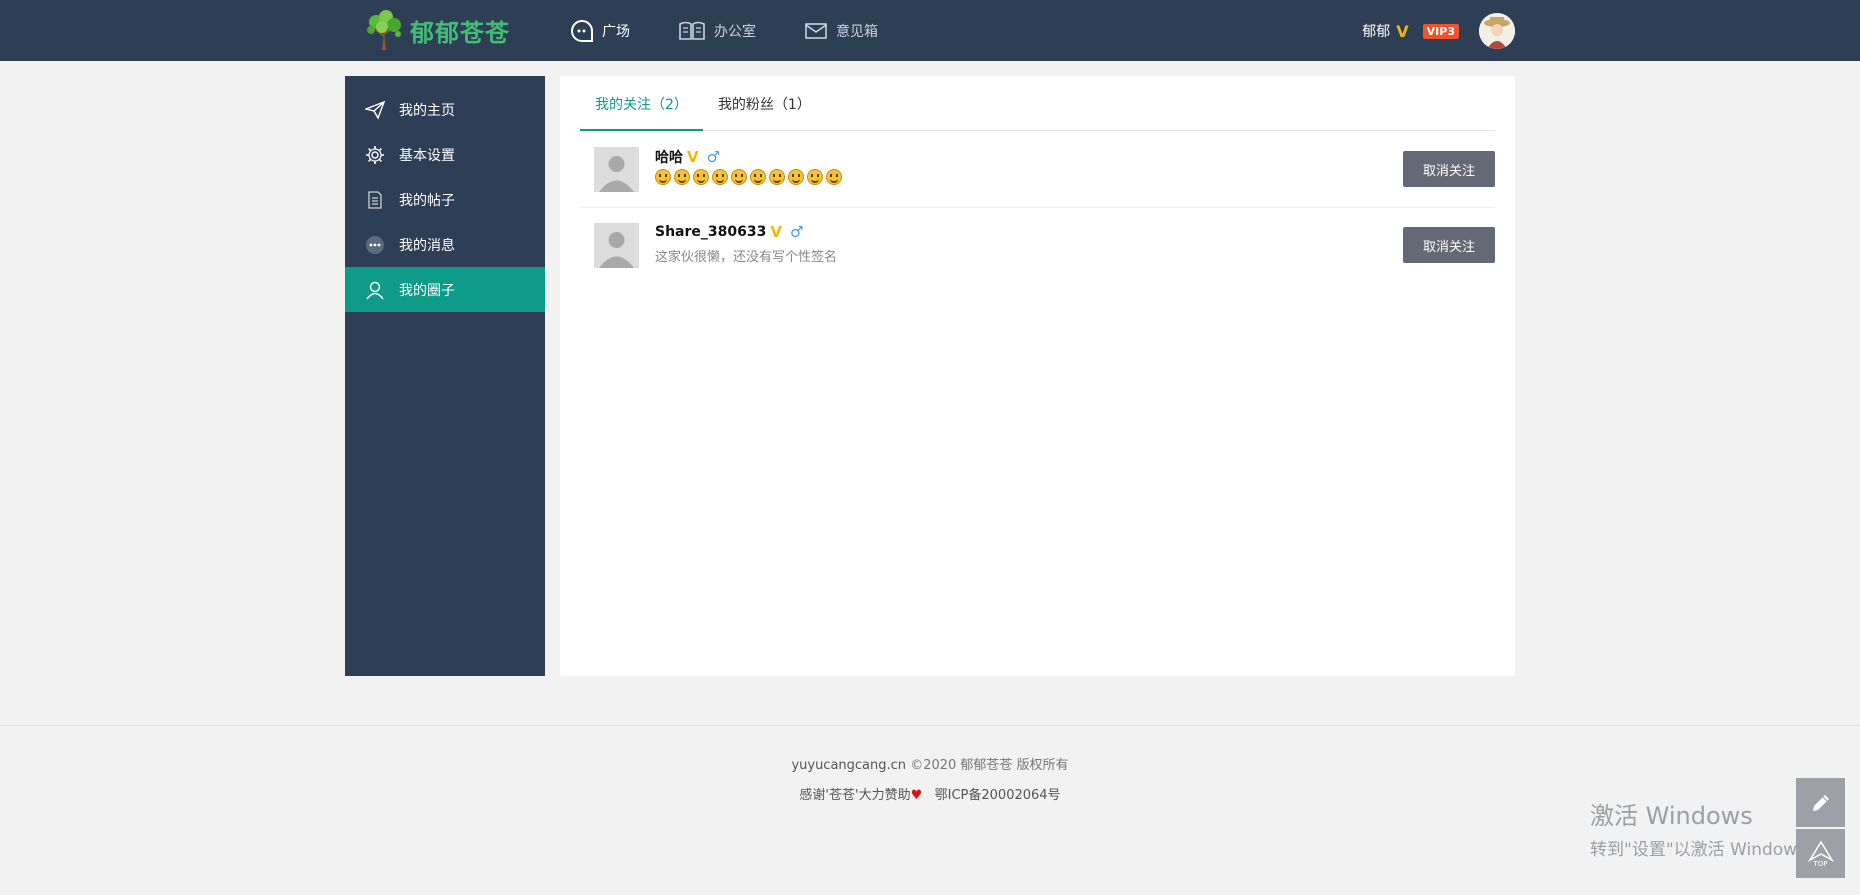 The width and height of the screenshot is (1860, 895). I want to click on watermark-subtitle: 转到"设置"以激活 Windows。, so click(1706, 850).